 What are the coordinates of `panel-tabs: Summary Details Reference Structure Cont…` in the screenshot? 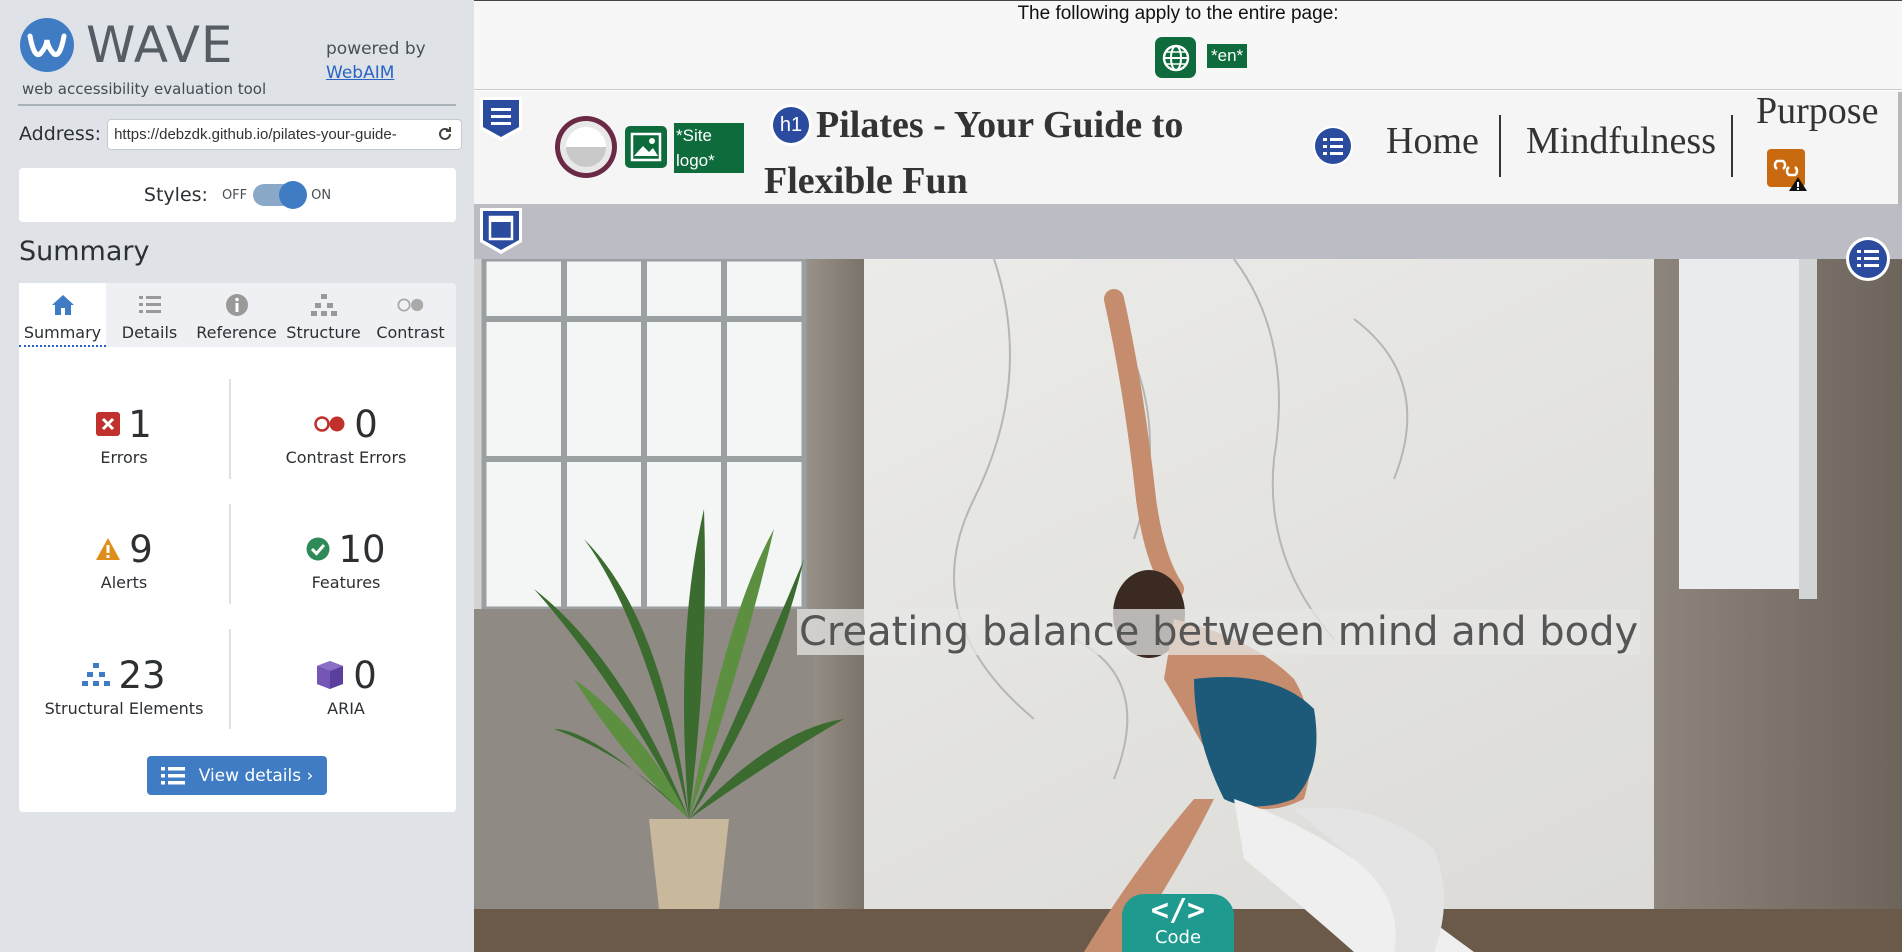 It's located at (237, 315).